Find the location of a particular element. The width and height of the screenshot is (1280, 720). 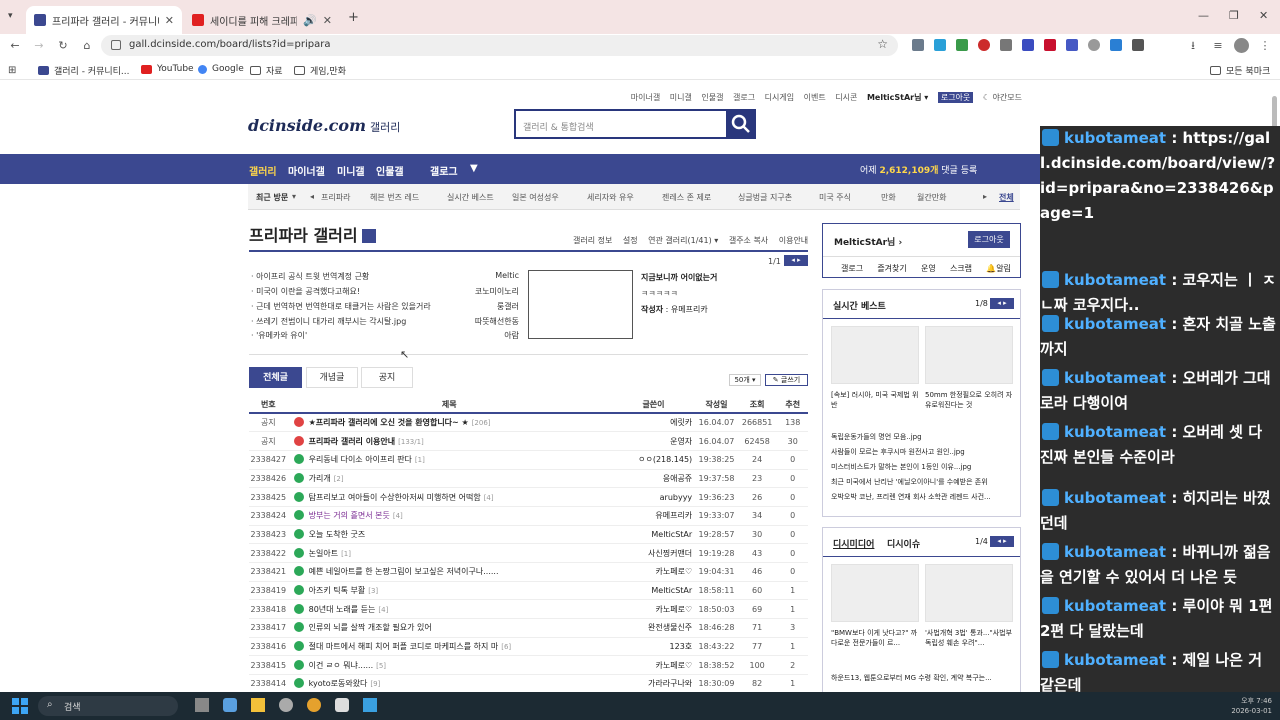

recent-all-link: 전체 is located at coordinates (1006, 197).